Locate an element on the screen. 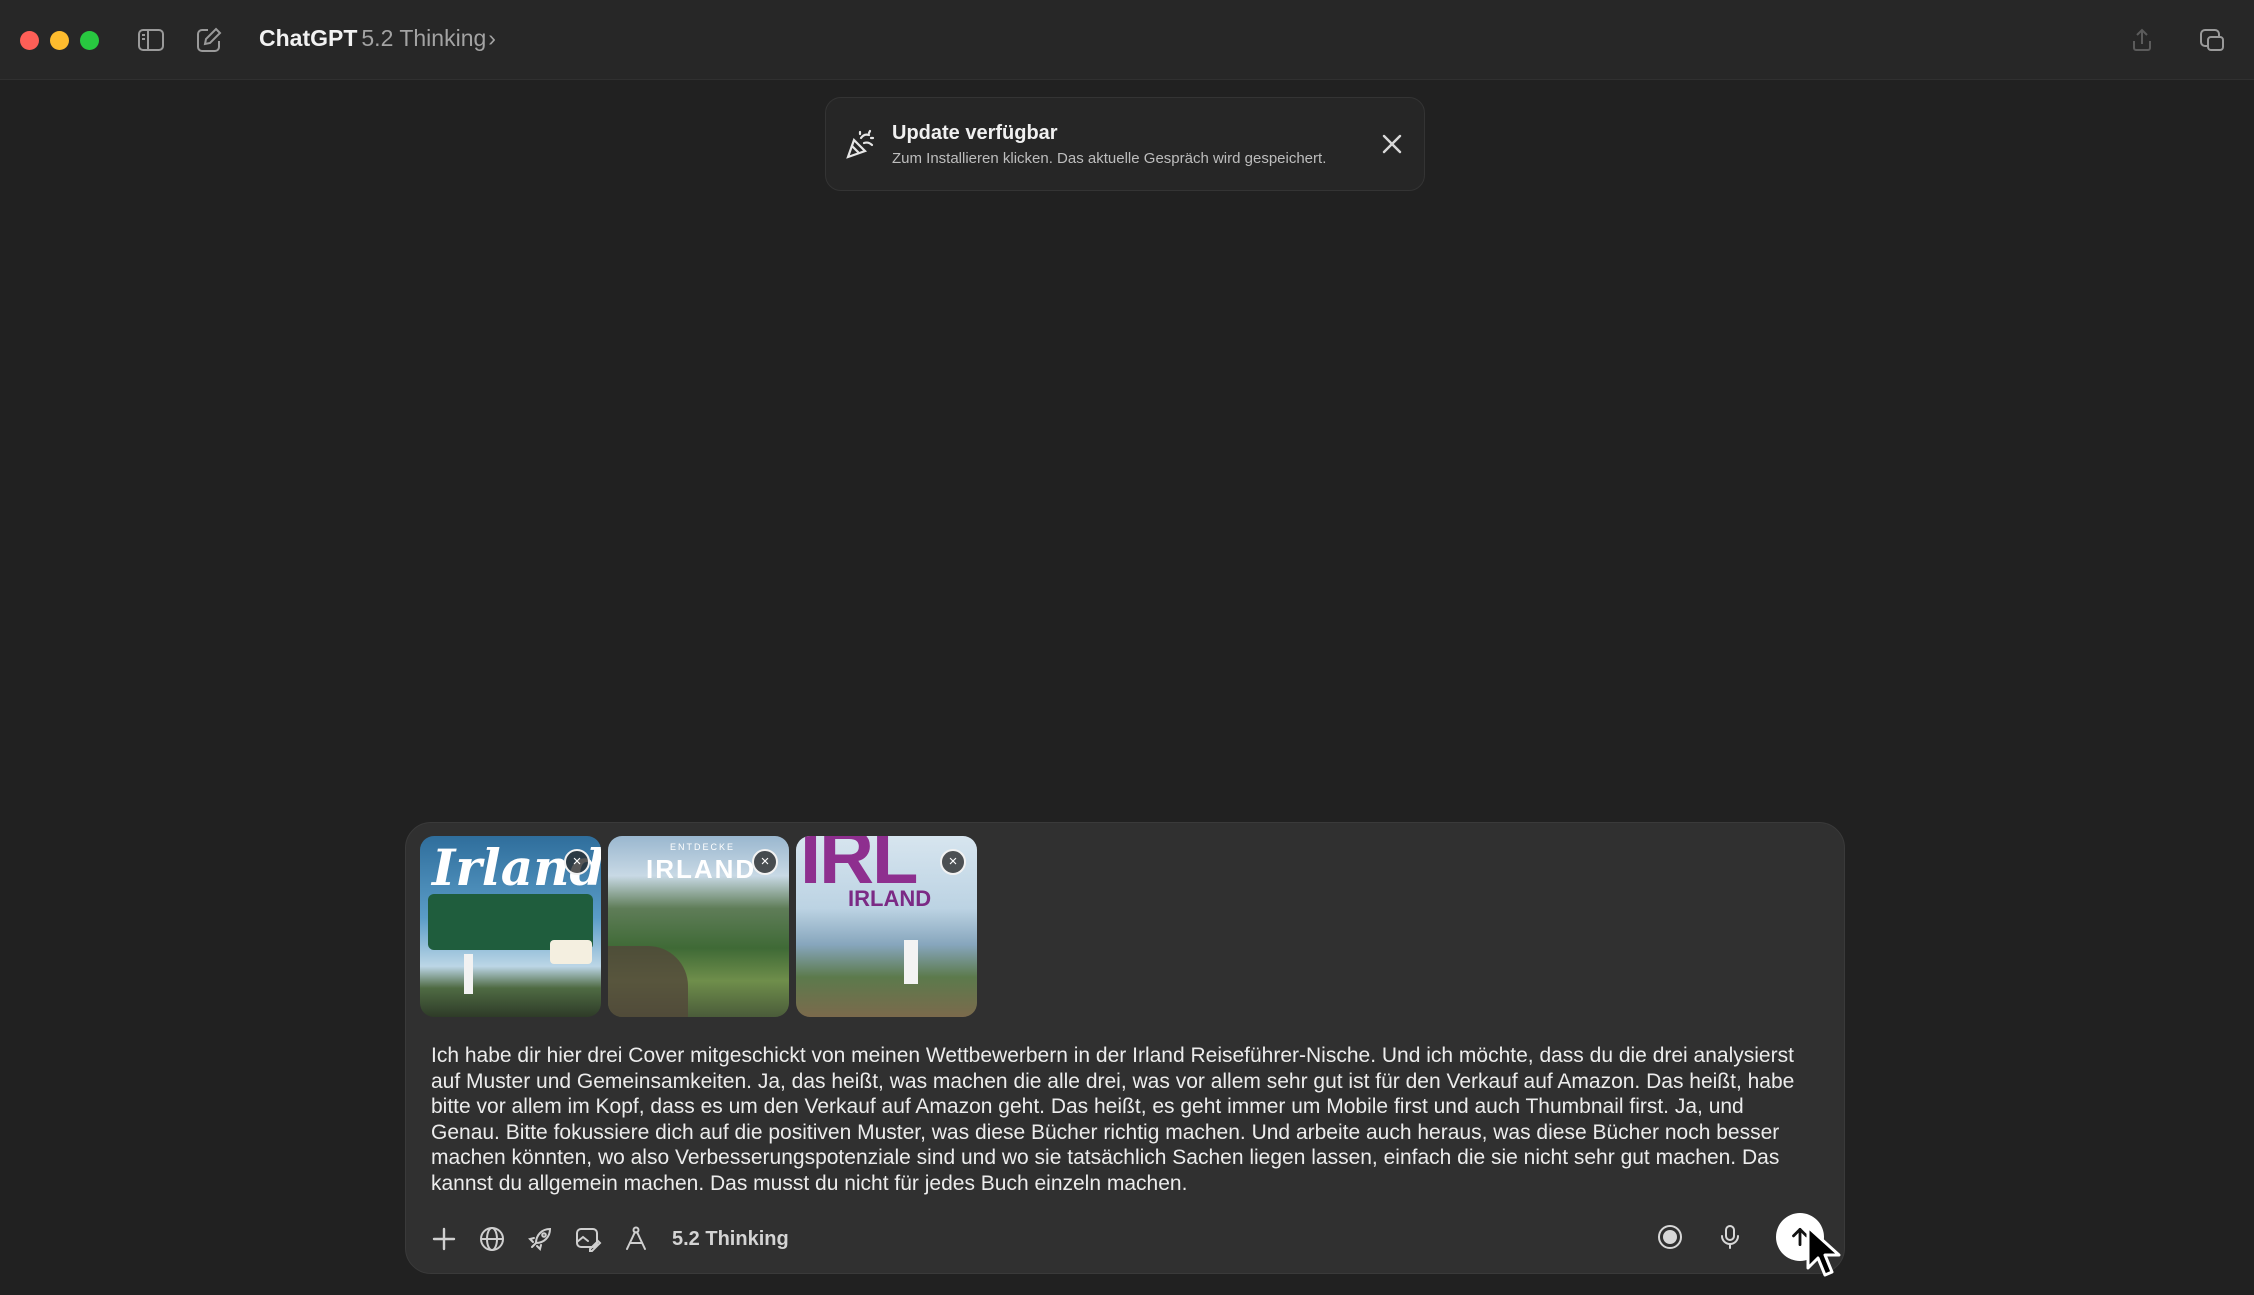 The height and width of the screenshot is (1295, 2254). model-selector-label: 5.2 Thinking is located at coordinates (730, 1239).